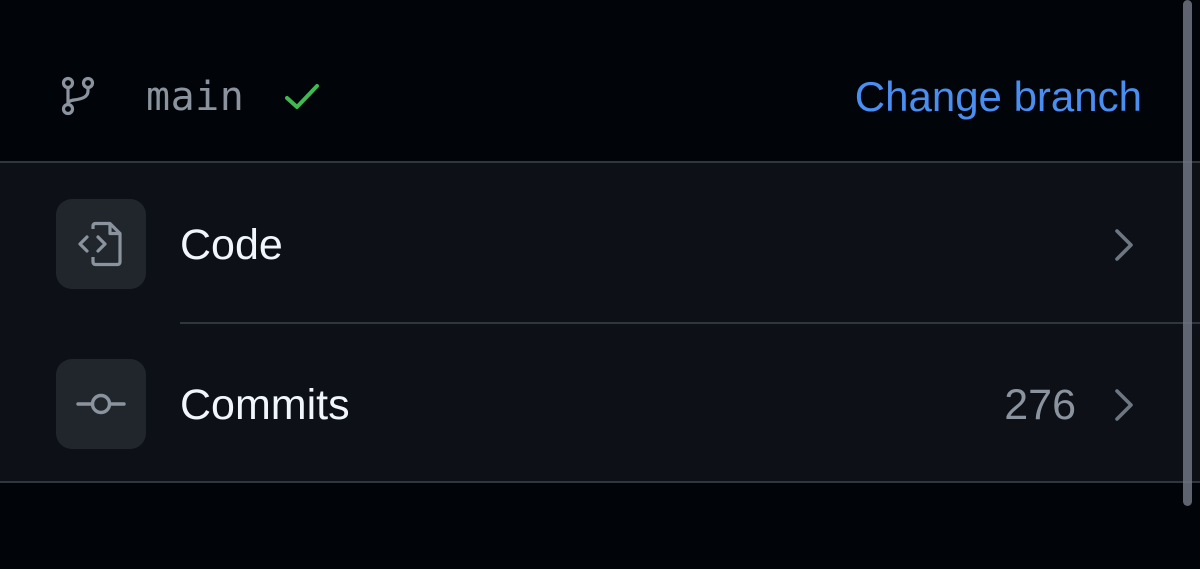 The width and height of the screenshot is (1200, 569). Describe the element at coordinates (265, 405) in the screenshot. I see `list-item-label: Commits` at that location.